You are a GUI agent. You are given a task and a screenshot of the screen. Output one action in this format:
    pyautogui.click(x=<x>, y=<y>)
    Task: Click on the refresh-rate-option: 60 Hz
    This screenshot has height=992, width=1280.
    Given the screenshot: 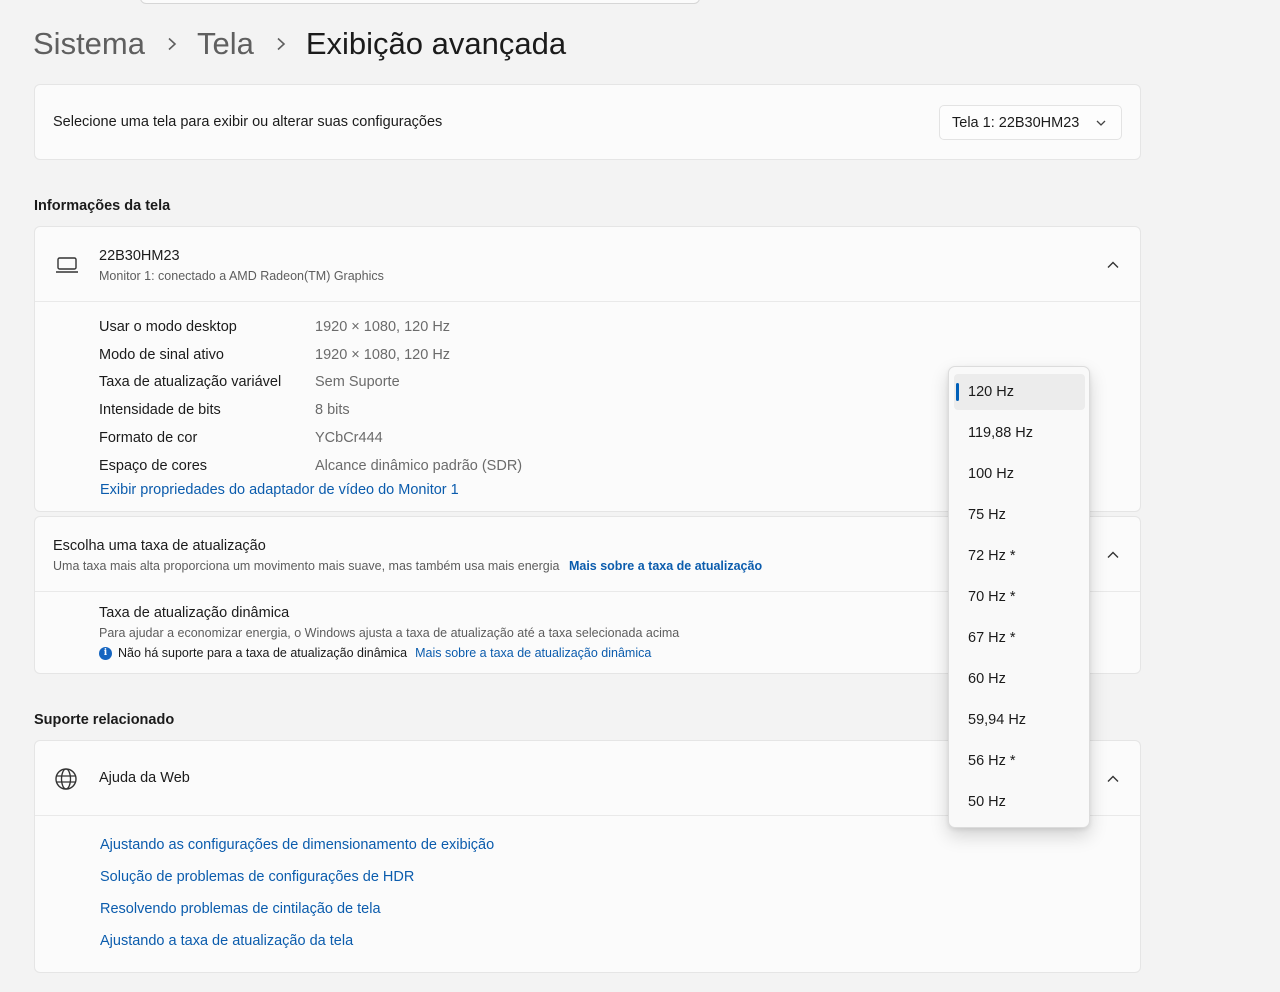 What is the action you would take?
    pyautogui.click(x=1019, y=679)
    